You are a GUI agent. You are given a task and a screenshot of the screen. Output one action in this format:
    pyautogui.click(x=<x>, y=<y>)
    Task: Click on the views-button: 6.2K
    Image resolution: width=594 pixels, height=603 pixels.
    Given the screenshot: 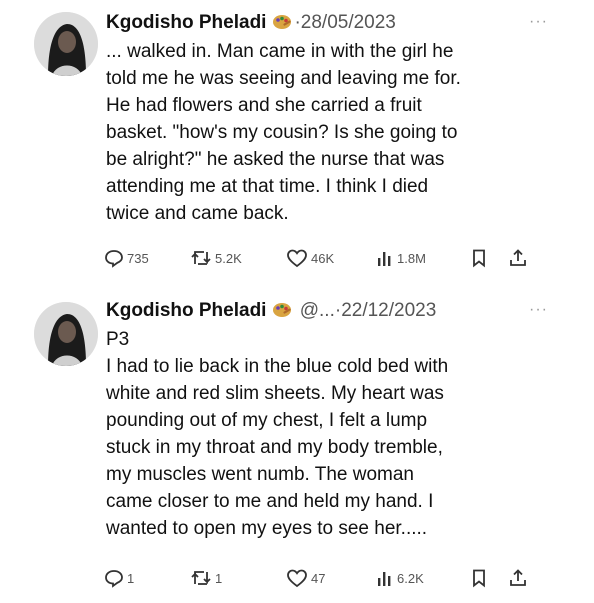 What is the action you would take?
    pyautogui.click(x=400, y=578)
    